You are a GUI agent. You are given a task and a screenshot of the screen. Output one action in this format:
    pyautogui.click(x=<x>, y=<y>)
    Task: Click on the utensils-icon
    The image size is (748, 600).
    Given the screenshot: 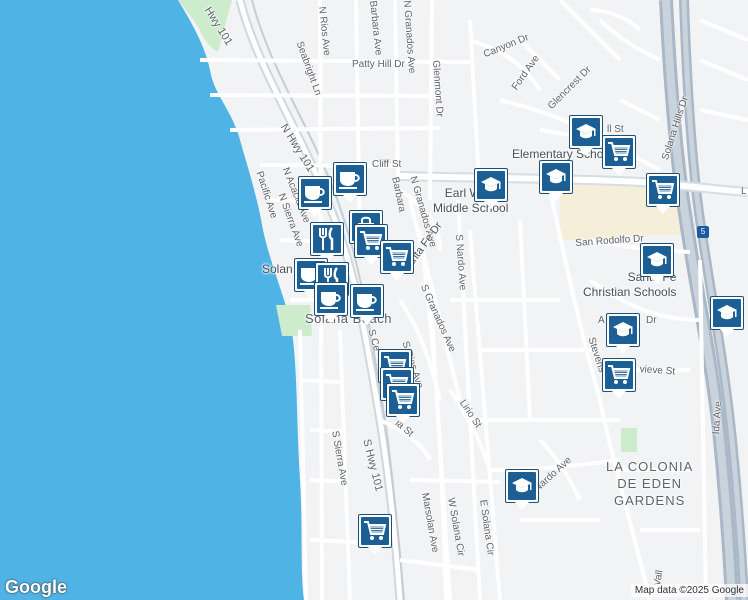 What is the action you would take?
    pyautogui.click(x=327, y=239)
    